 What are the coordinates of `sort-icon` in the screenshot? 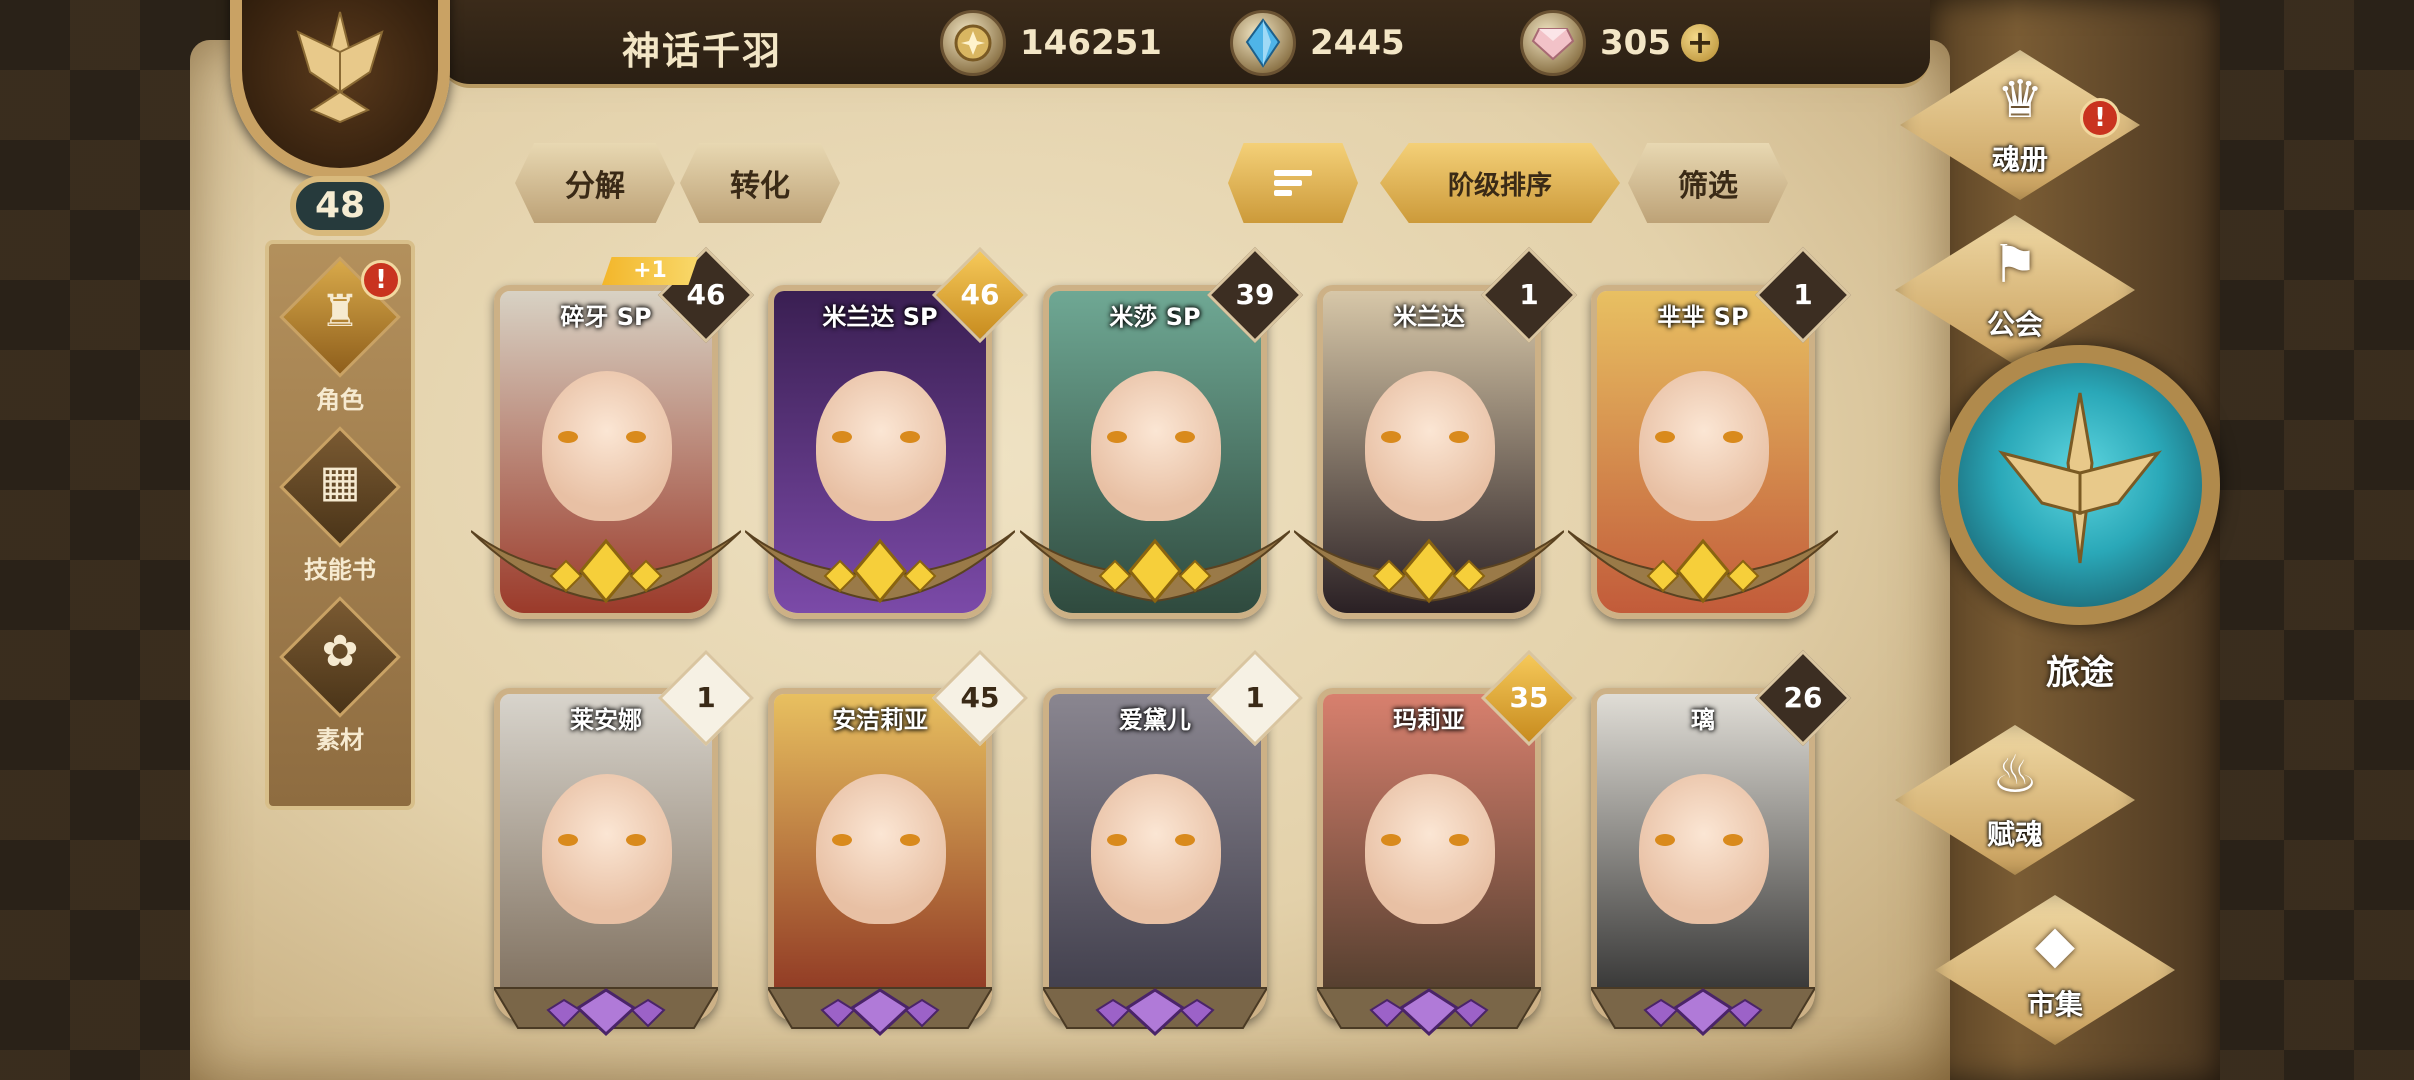 It's located at (1293, 183).